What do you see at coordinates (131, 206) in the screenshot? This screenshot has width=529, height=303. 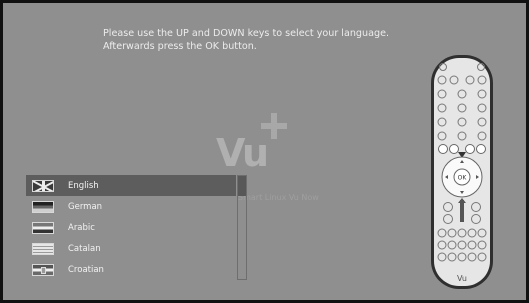 I see `language-item-german: German` at bounding box center [131, 206].